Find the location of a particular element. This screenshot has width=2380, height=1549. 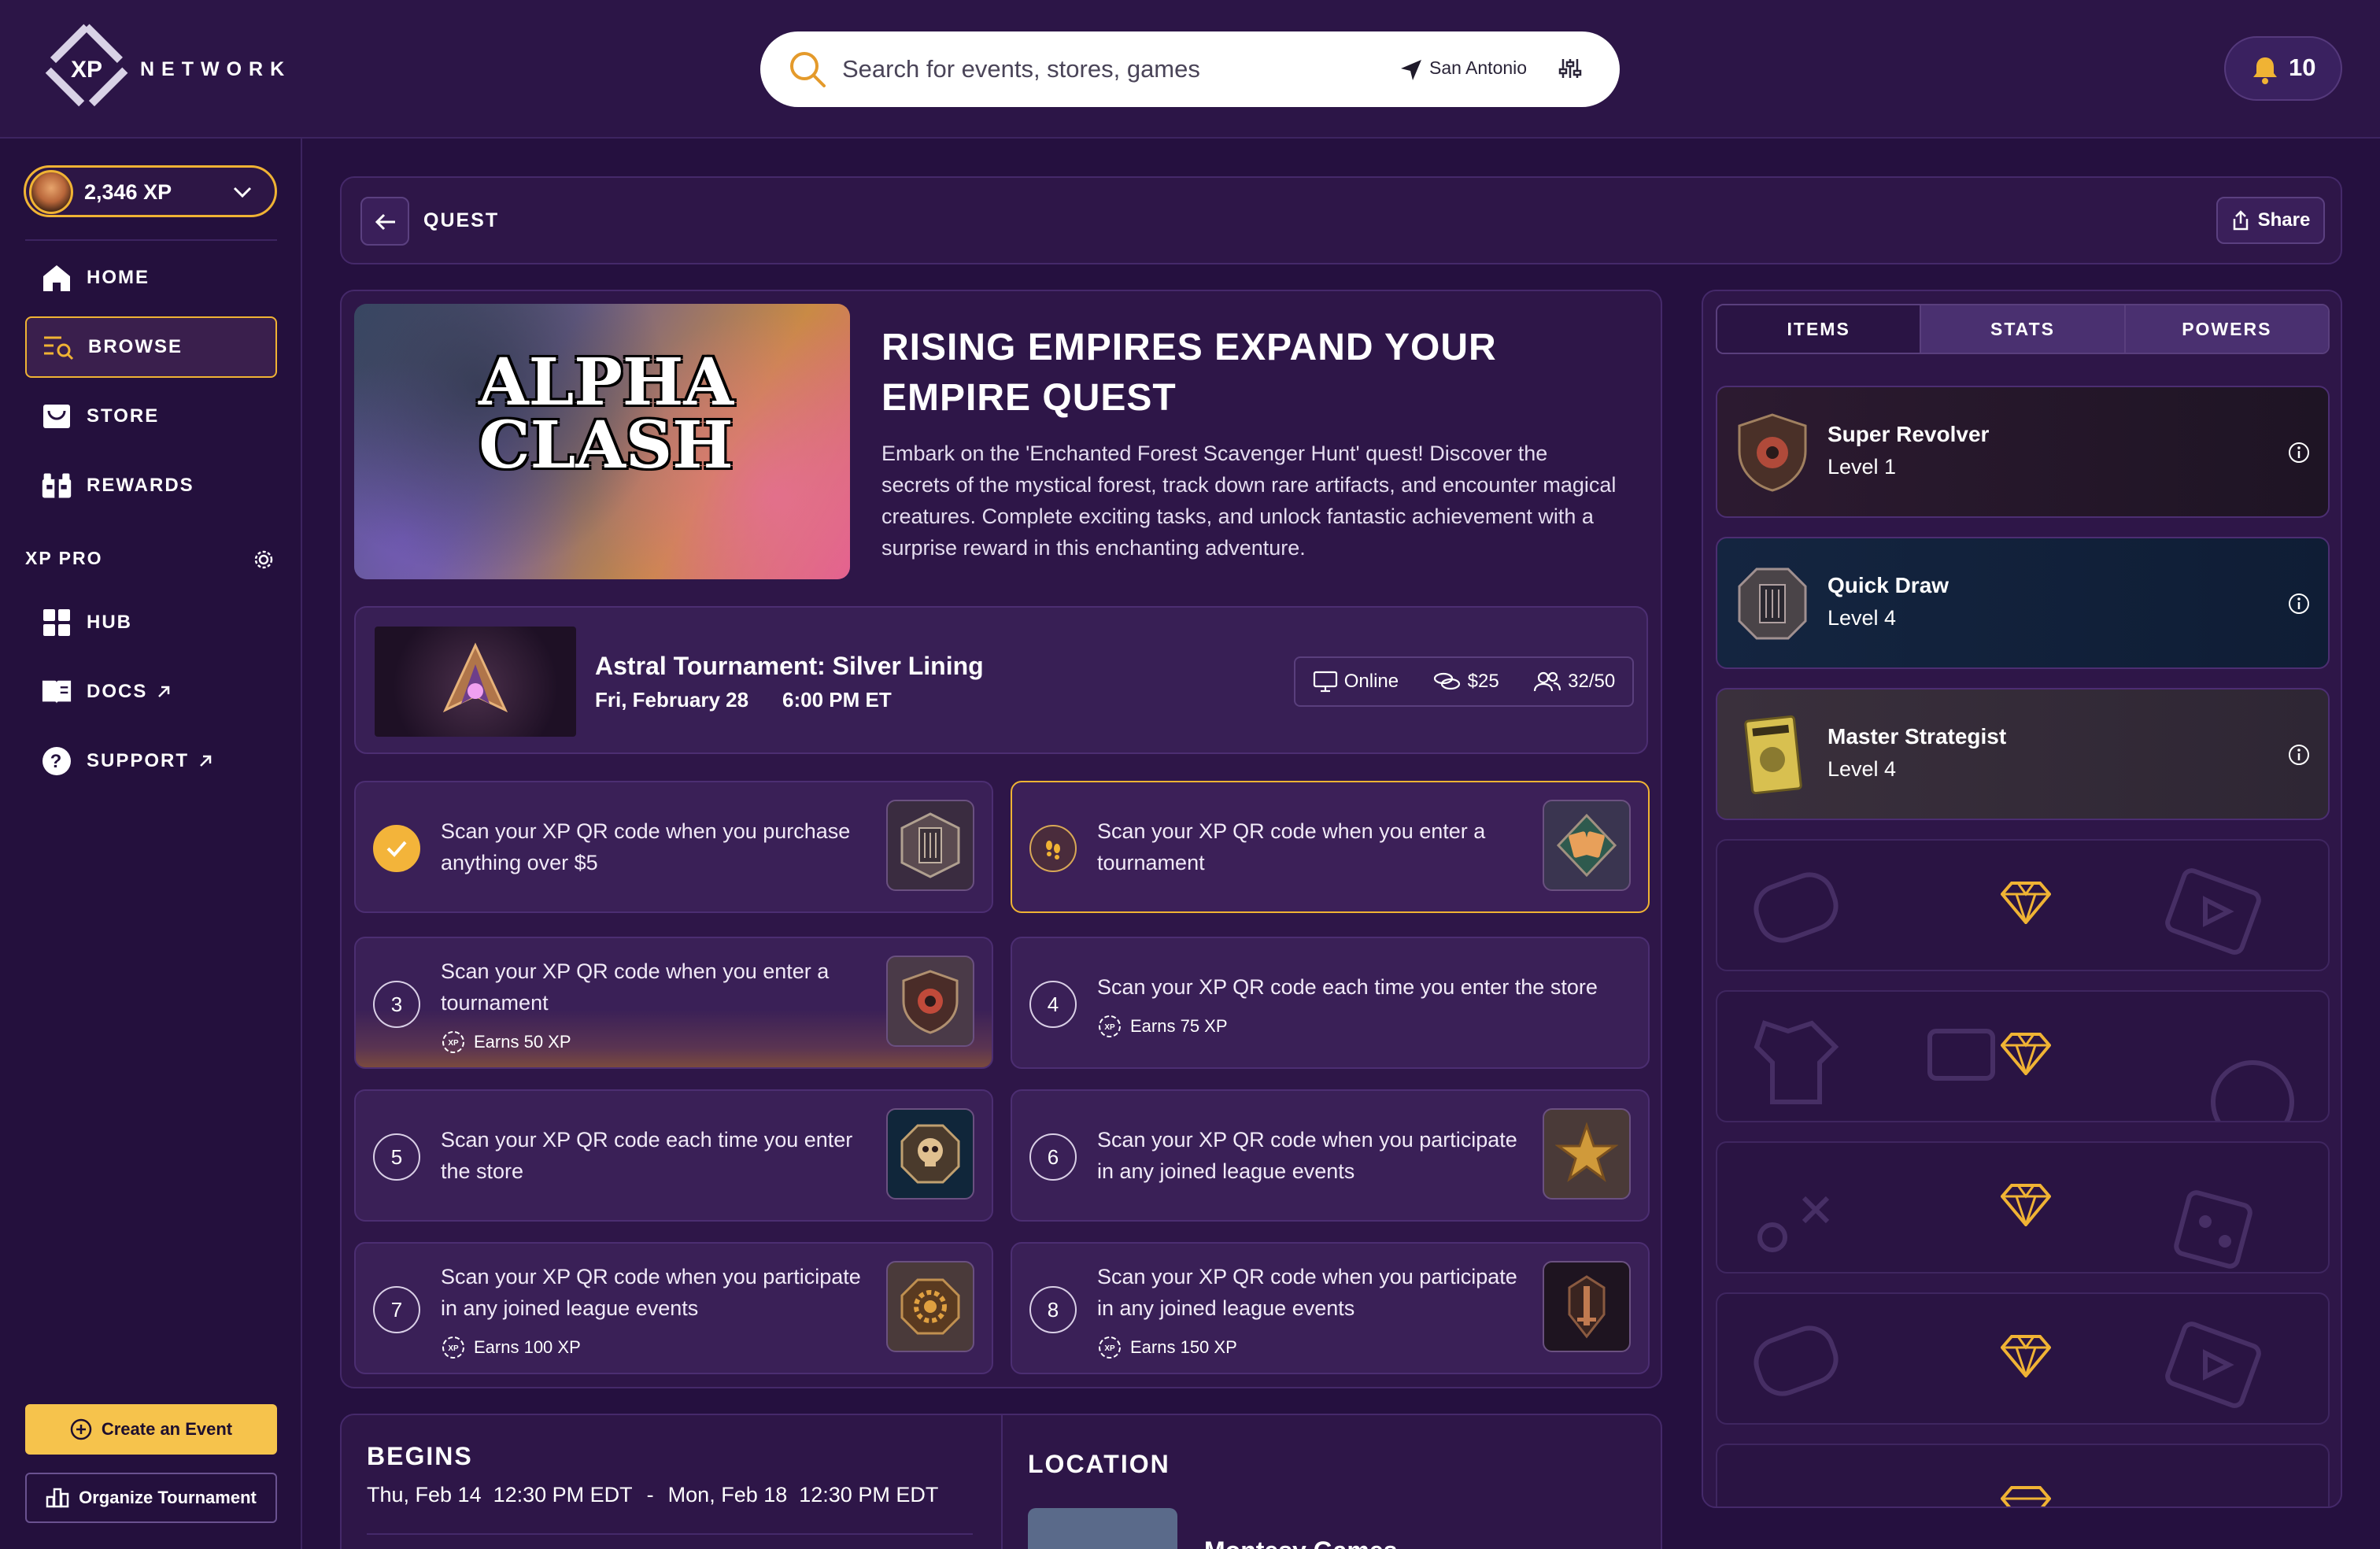

location-selector: San Antonio is located at coordinates (1478, 68).